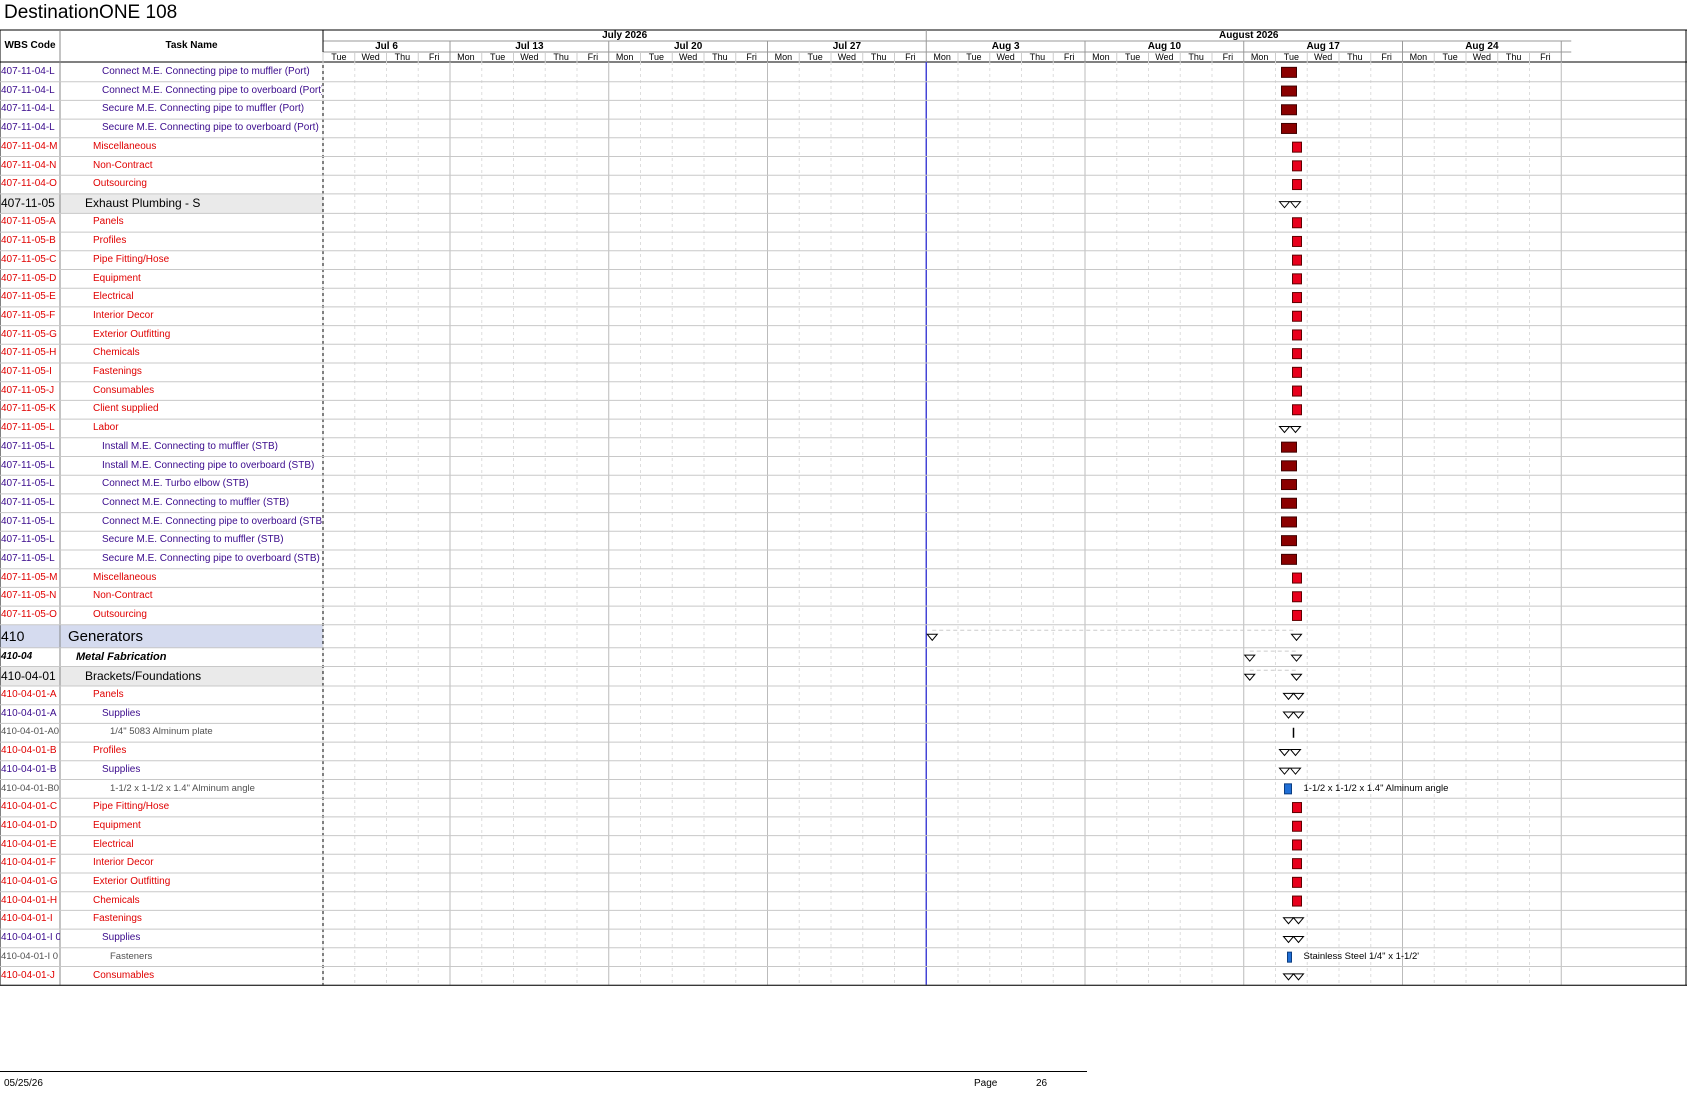 Image resolution: width=1687 pixels, height=1097 pixels. I want to click on task-name: Miscellaneous, so click(125, 577).